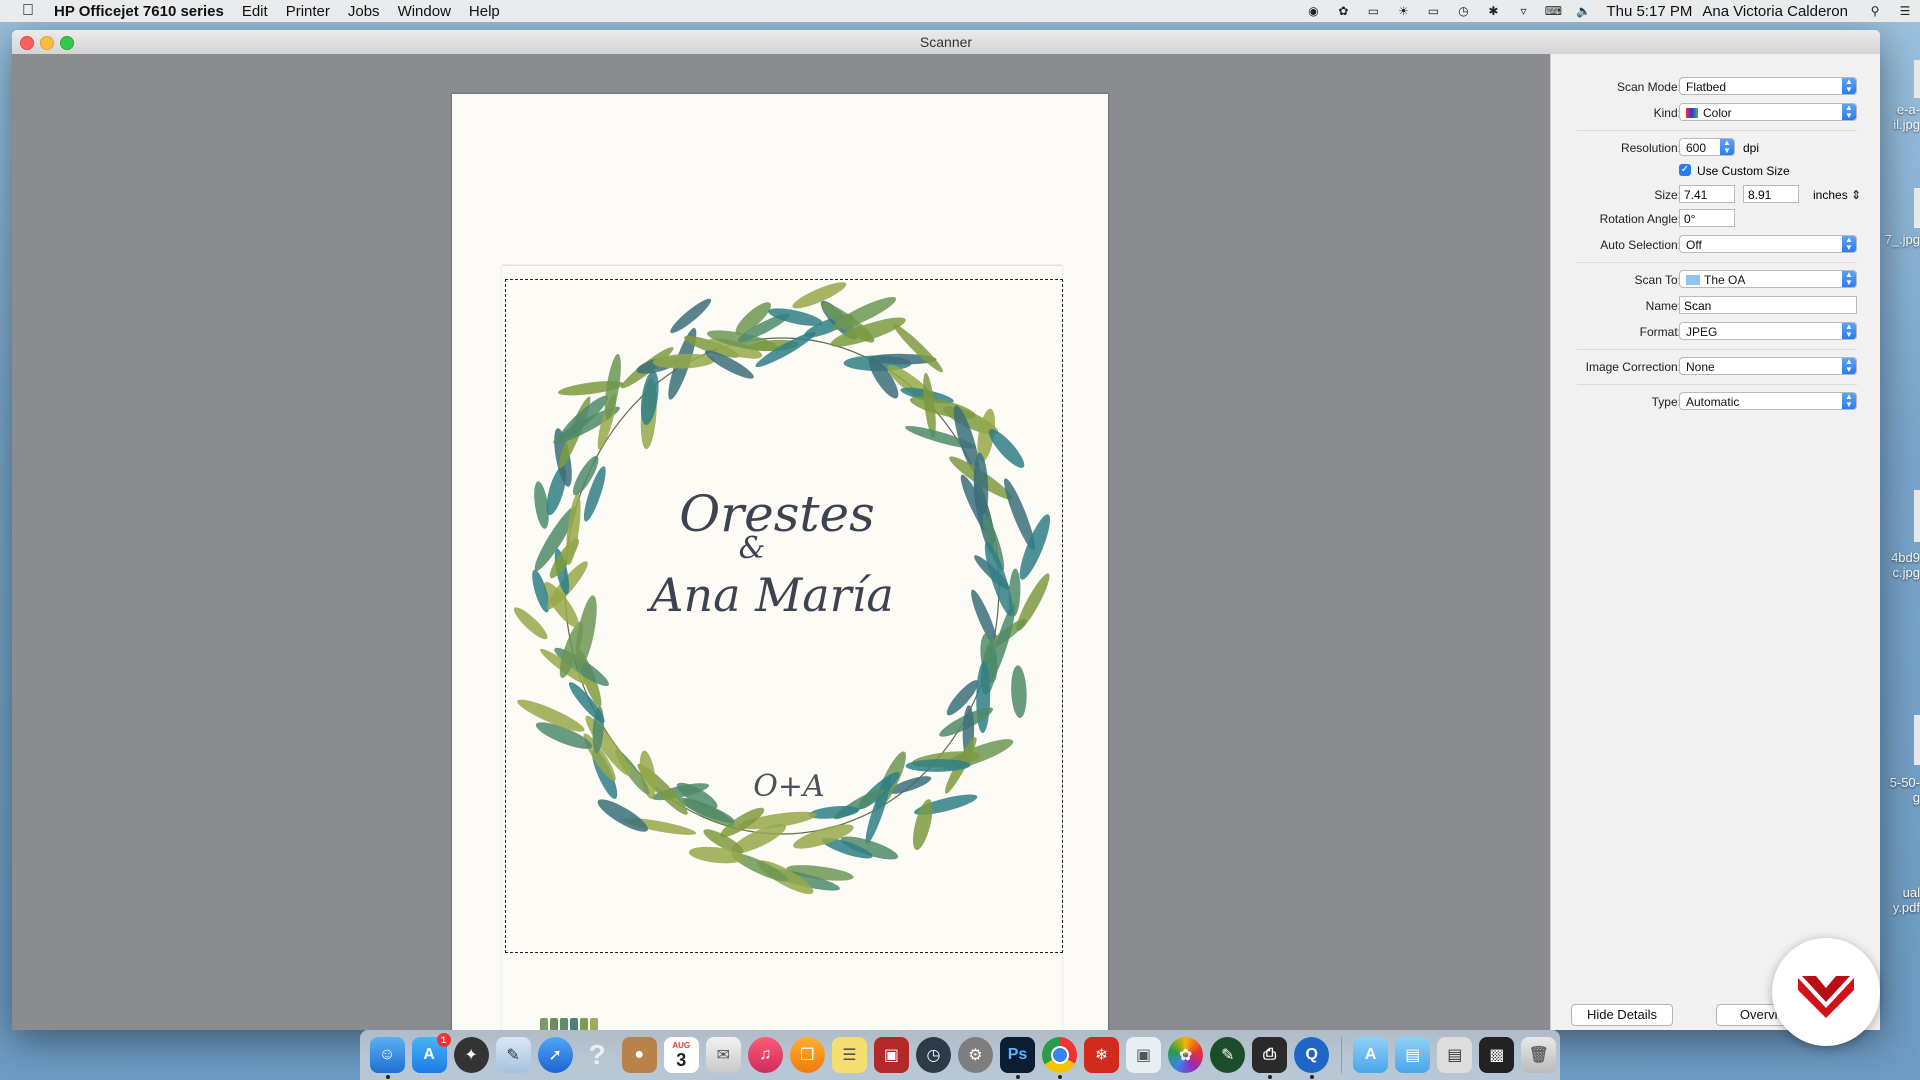  I want to click on rotation-field: 0°, so click(1707, 218).